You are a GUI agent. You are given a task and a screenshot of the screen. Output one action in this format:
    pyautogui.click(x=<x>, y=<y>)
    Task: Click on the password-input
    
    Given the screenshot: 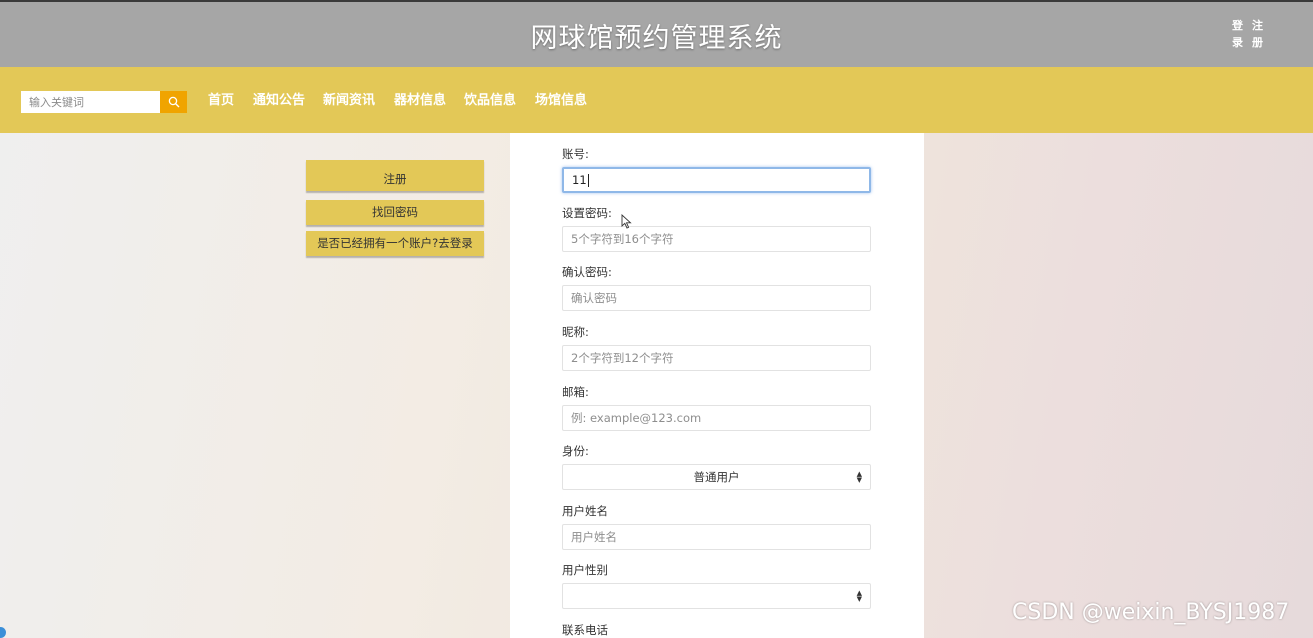 What is the action you would take?
    pyautogui.click(x=716, y=239)
    